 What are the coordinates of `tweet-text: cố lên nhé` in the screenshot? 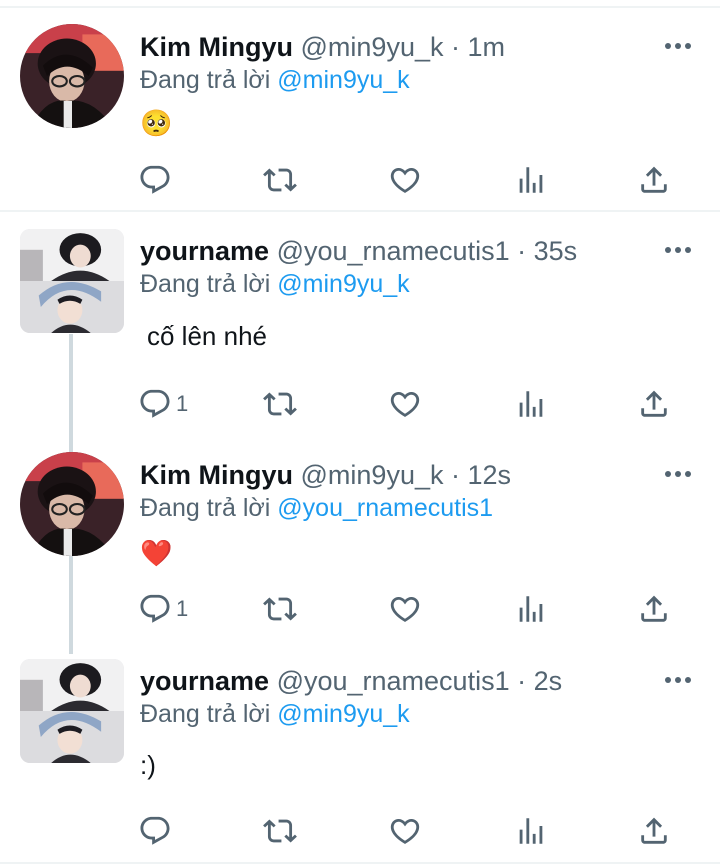 It's located at (207, 336).